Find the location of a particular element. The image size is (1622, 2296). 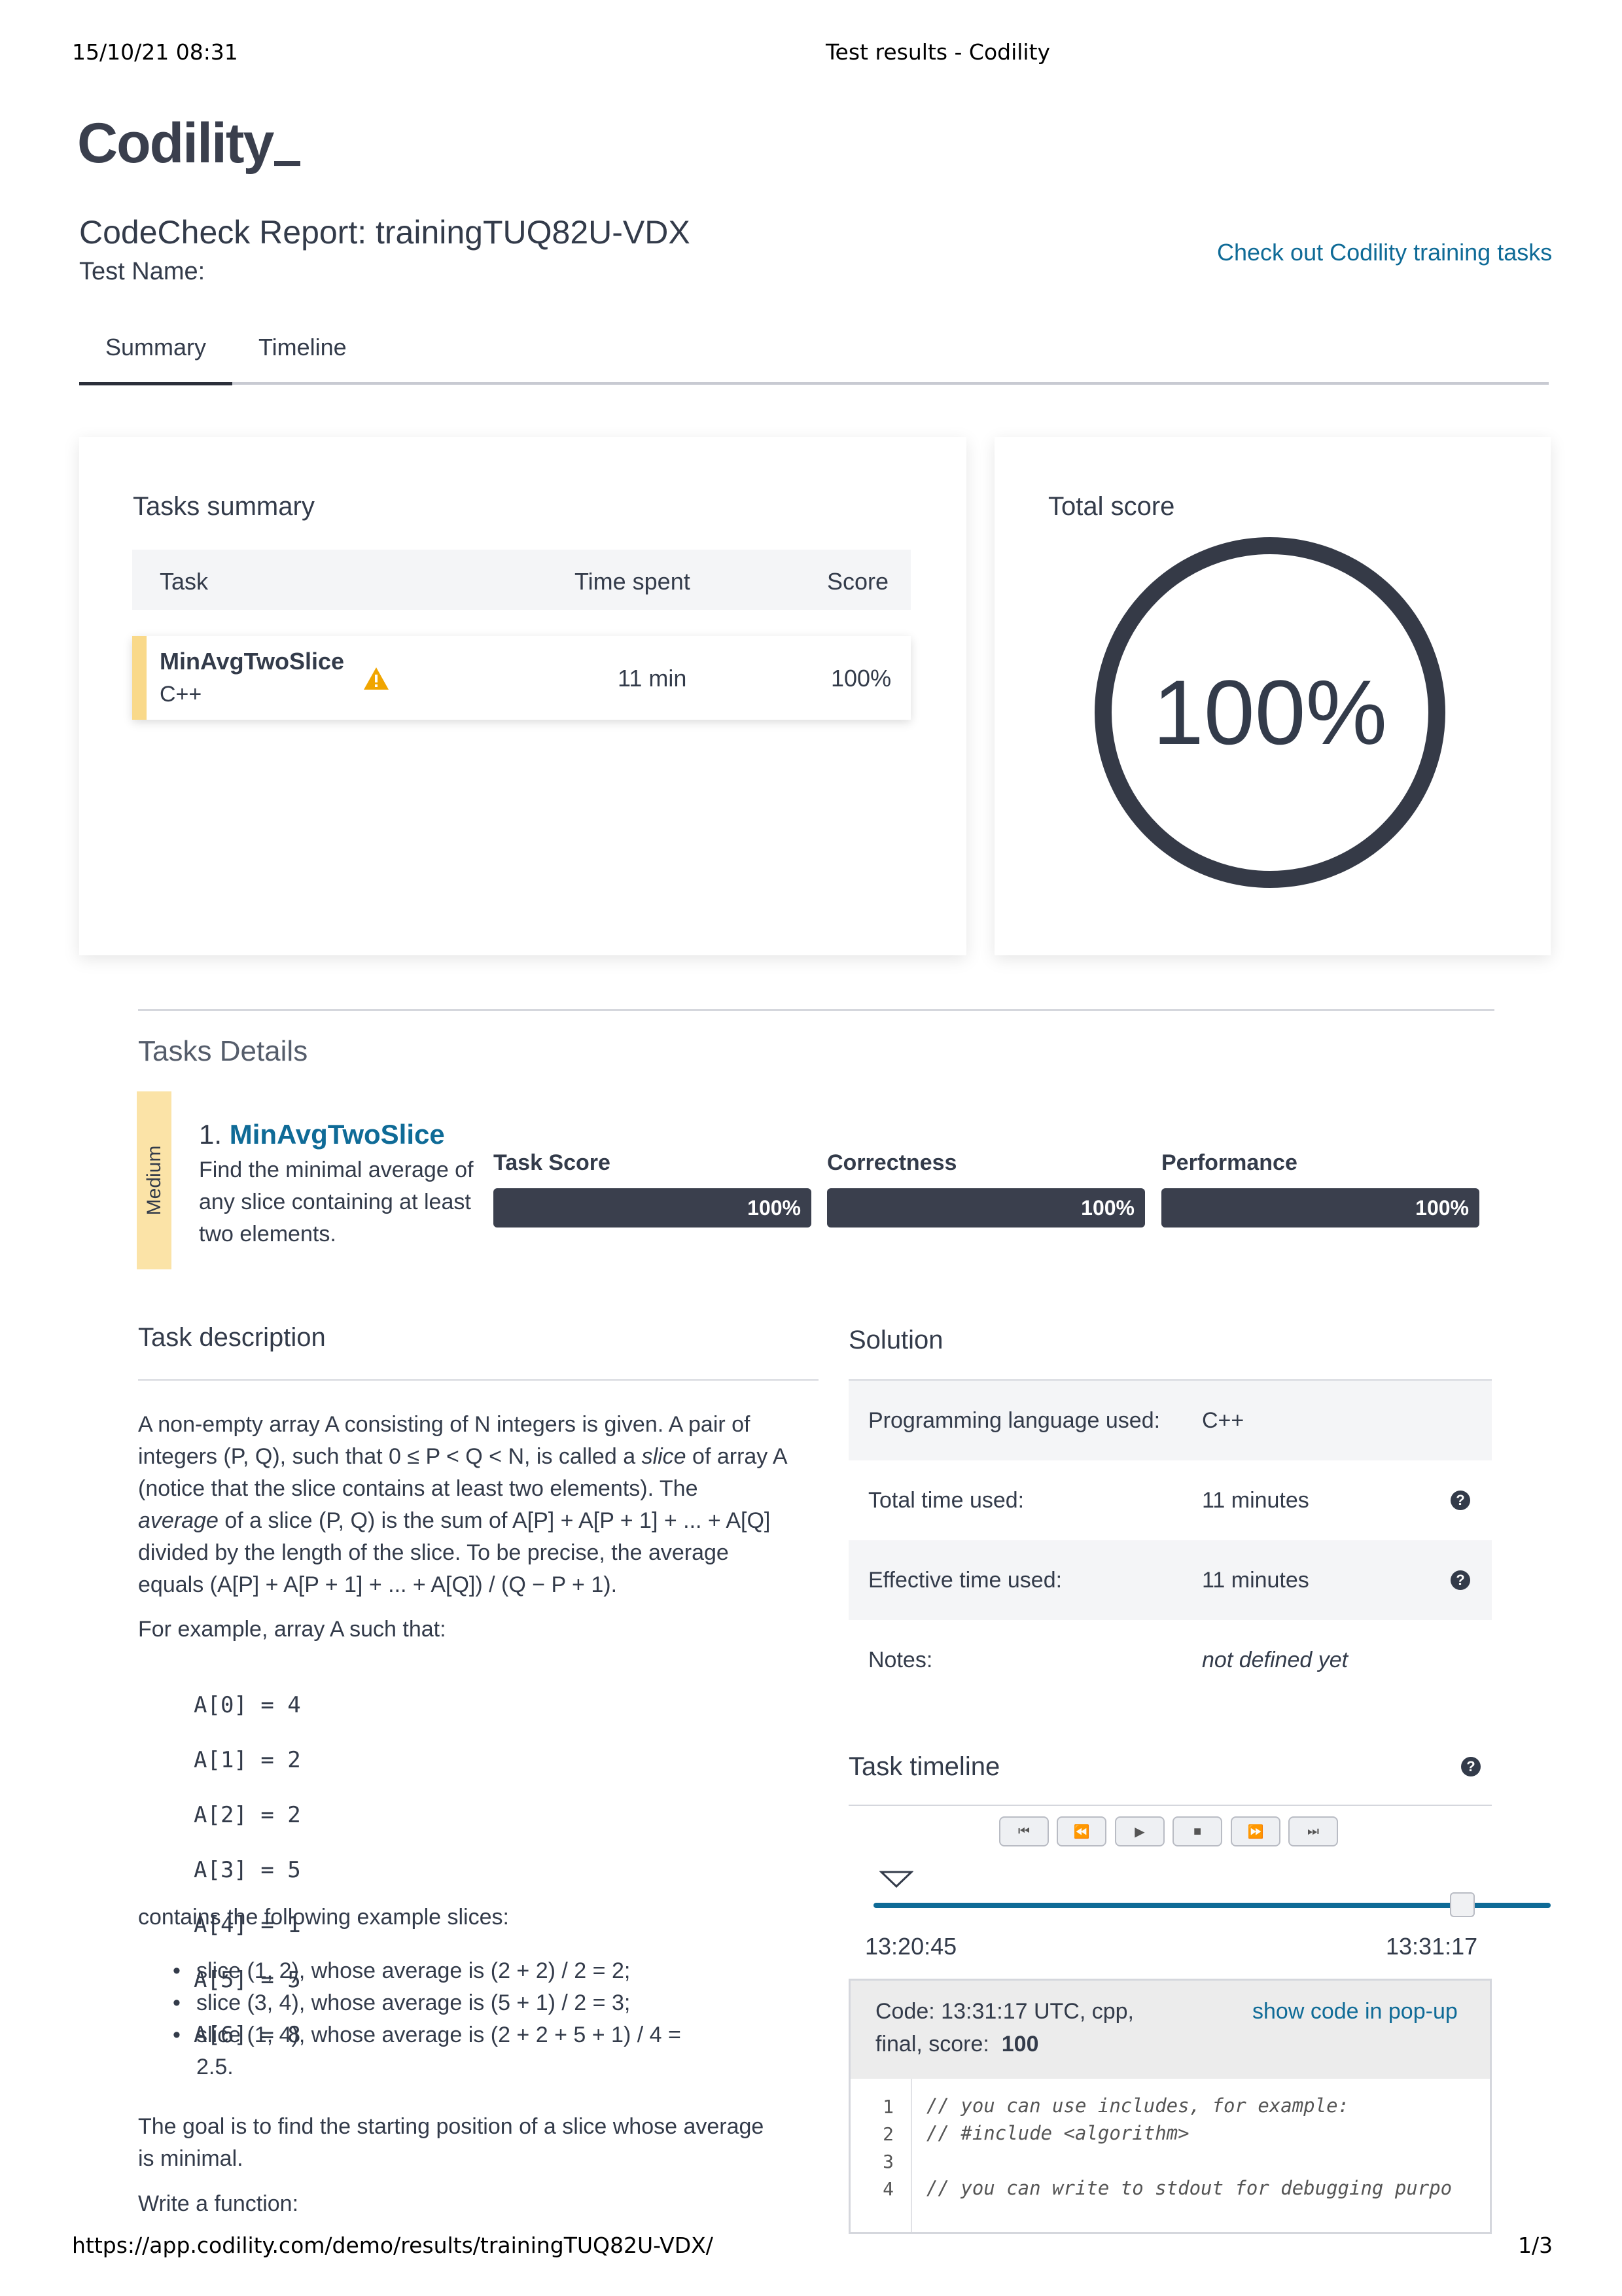

score-prefix: final, score: is located at coordinates (932, 2045).